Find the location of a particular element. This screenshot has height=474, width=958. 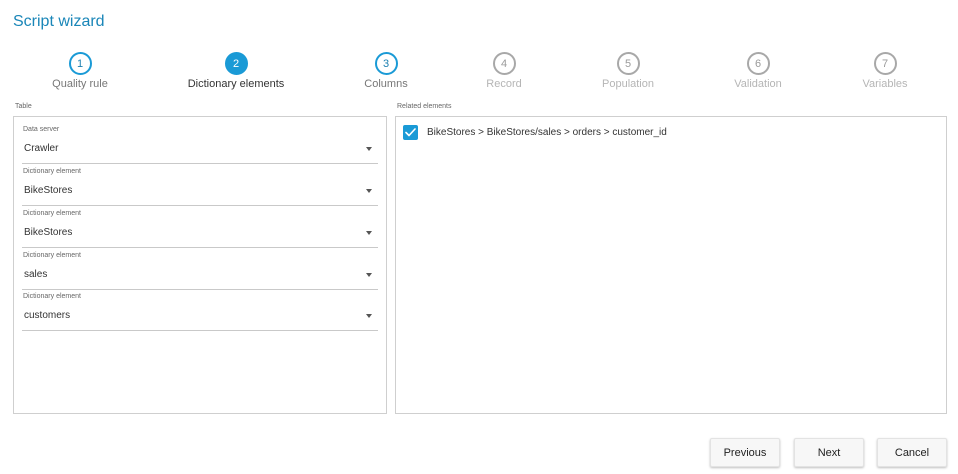

previous-button: Previous is located at coordinates (745, 452).